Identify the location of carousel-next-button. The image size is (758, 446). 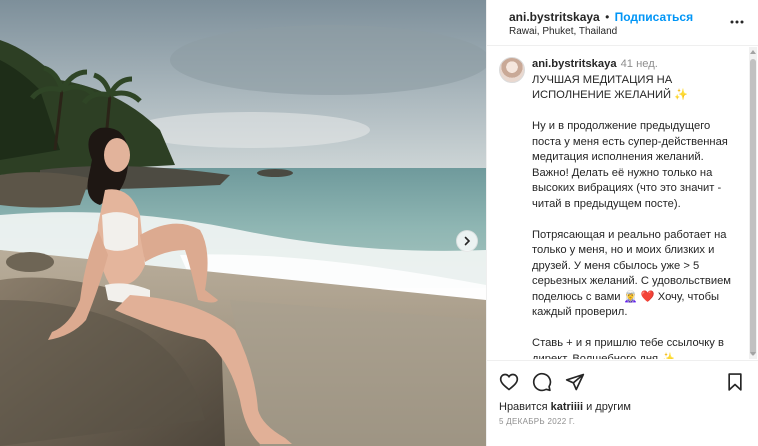
(467, 241).